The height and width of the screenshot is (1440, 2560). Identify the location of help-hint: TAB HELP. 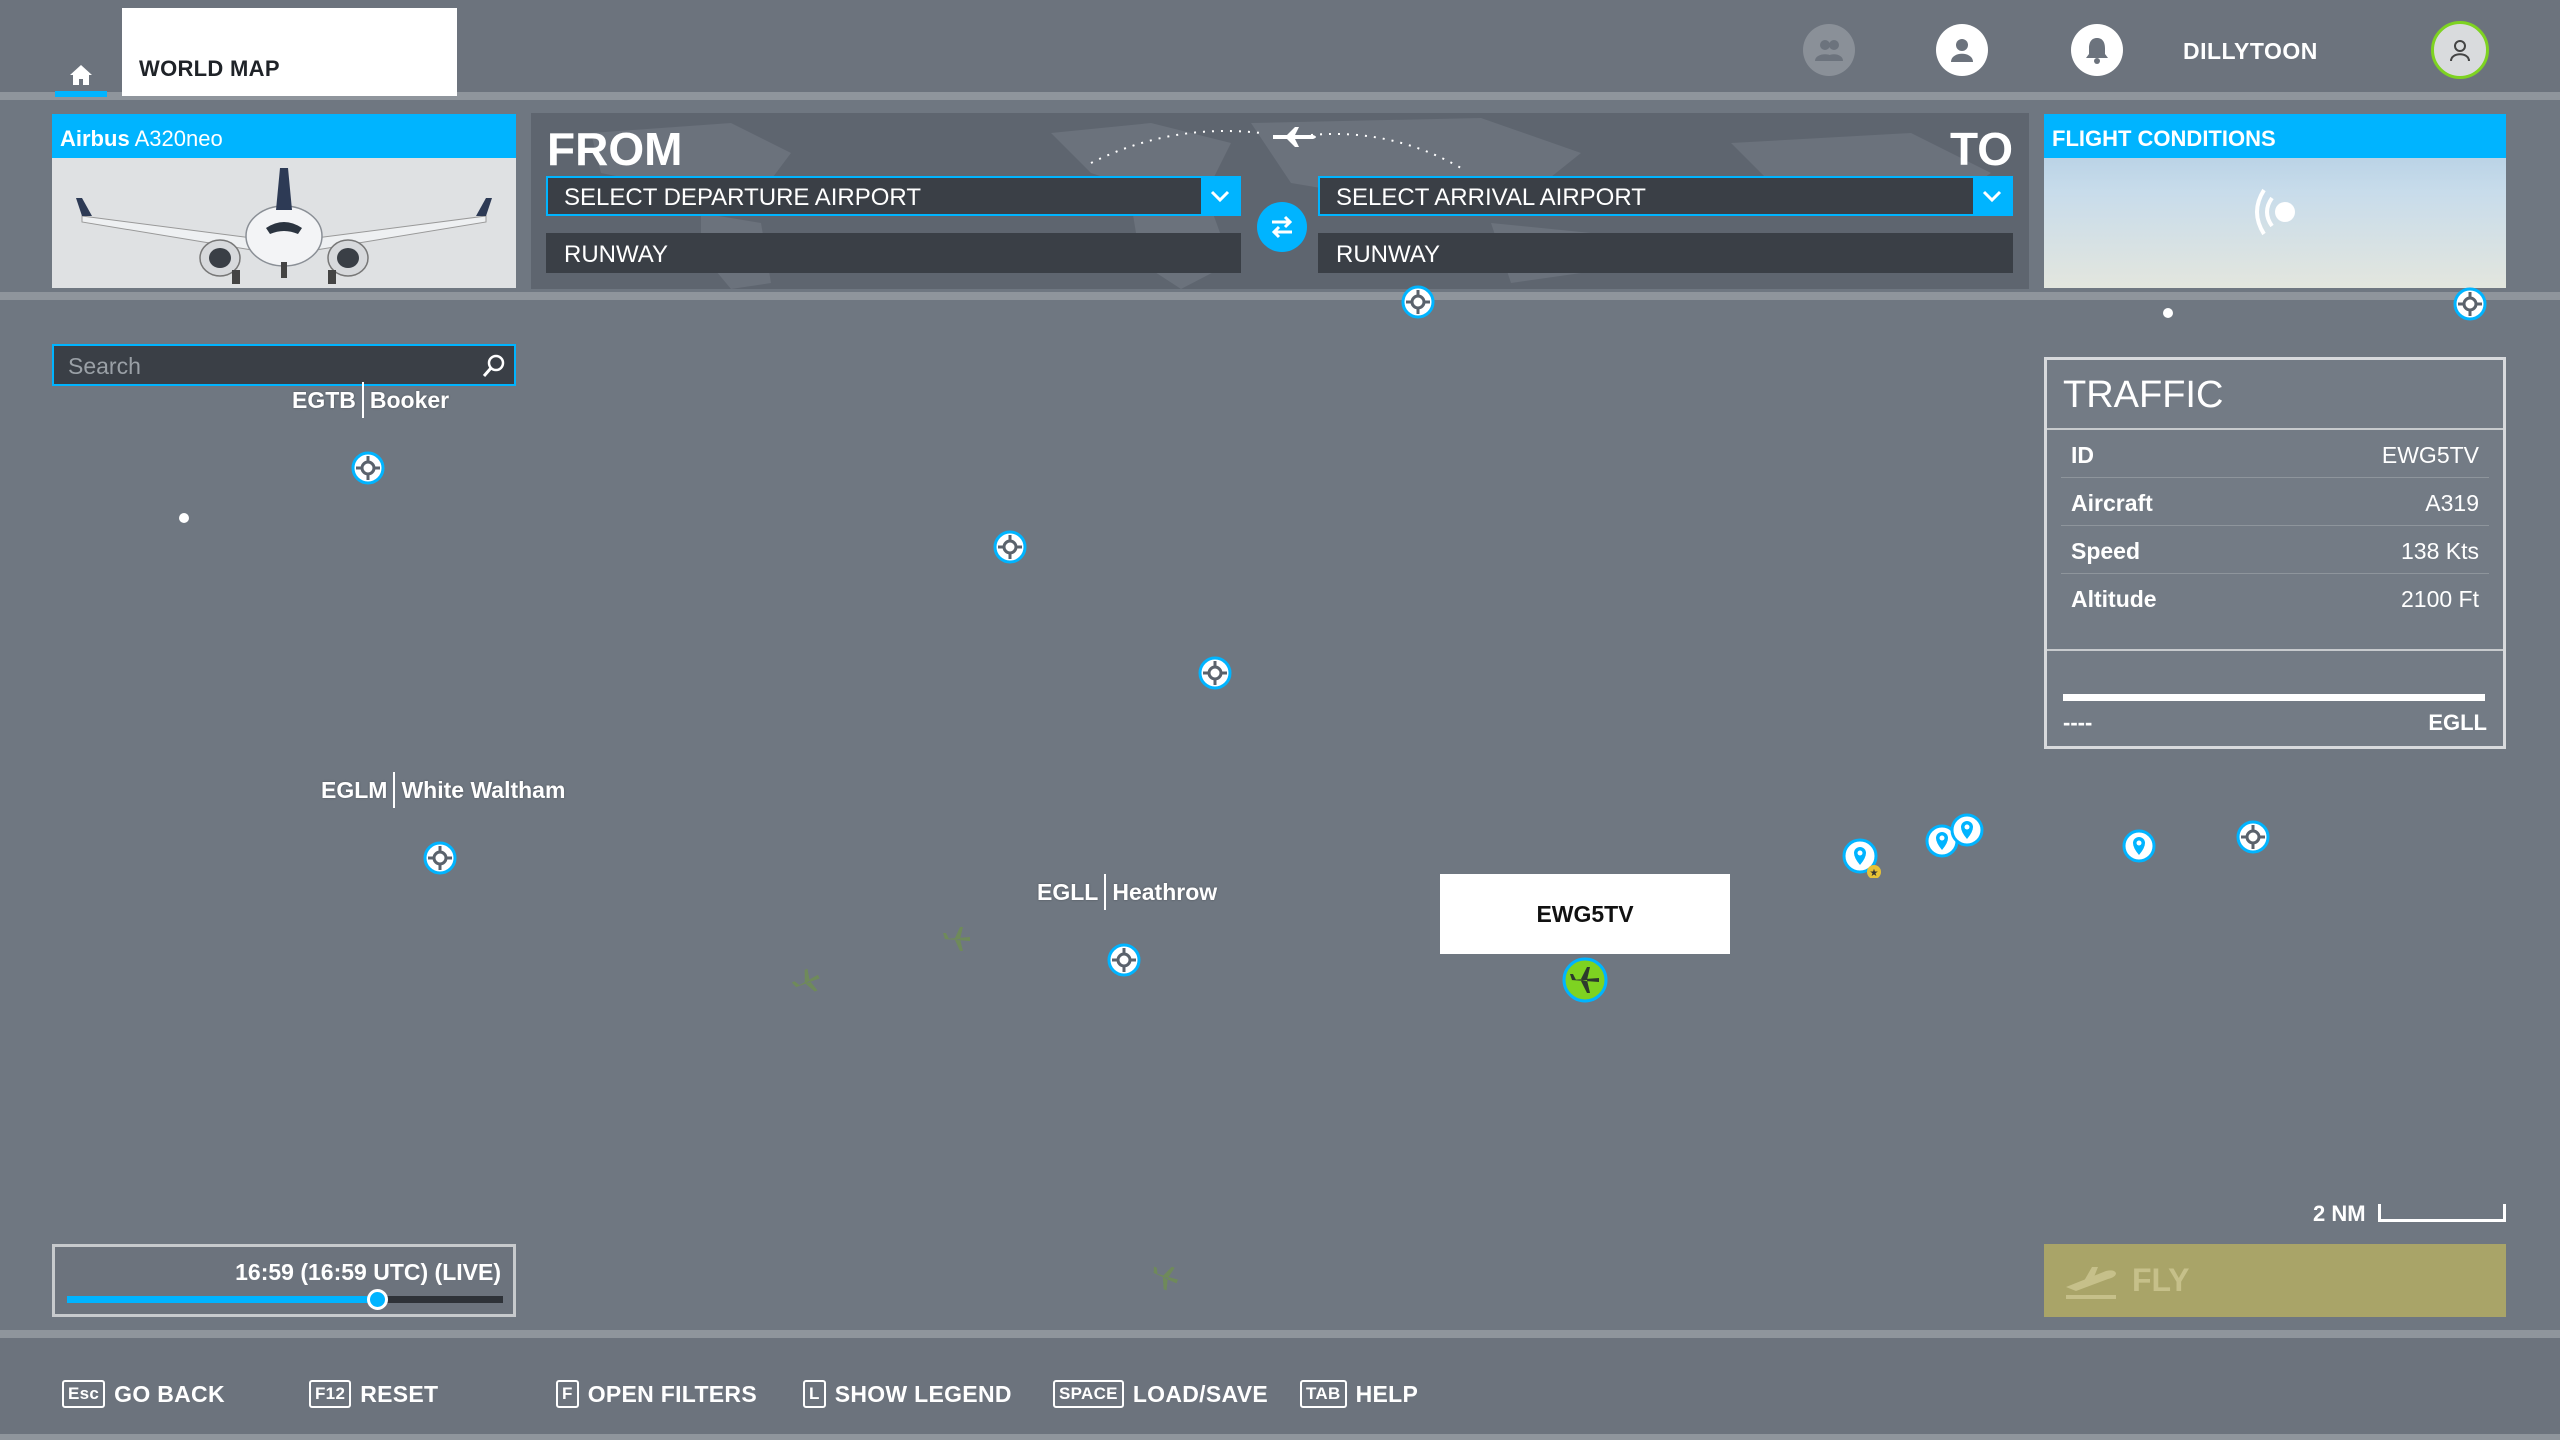
(1359, 1394).